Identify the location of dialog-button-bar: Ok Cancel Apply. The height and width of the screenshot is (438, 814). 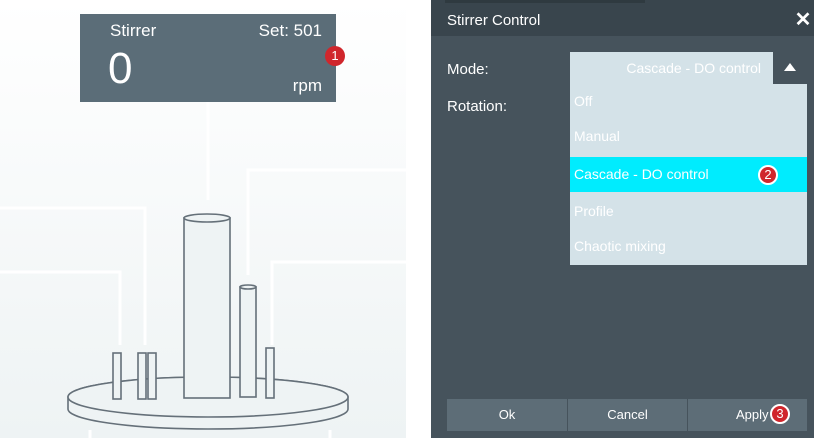
(627, 415).